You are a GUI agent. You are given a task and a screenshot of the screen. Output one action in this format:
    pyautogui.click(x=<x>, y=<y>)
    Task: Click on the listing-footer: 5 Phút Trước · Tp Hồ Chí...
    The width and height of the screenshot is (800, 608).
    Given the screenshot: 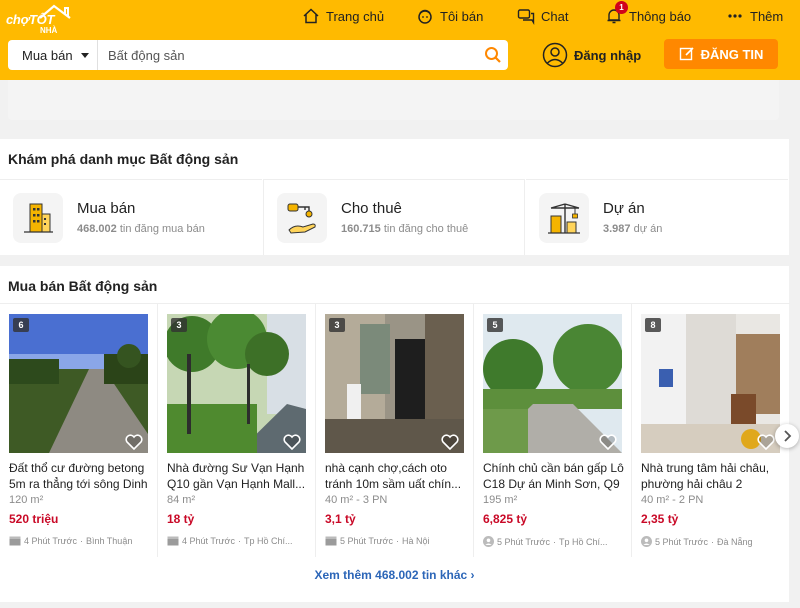 What is the action you would take?
    pyautogui.click(x=554, y=541)
    